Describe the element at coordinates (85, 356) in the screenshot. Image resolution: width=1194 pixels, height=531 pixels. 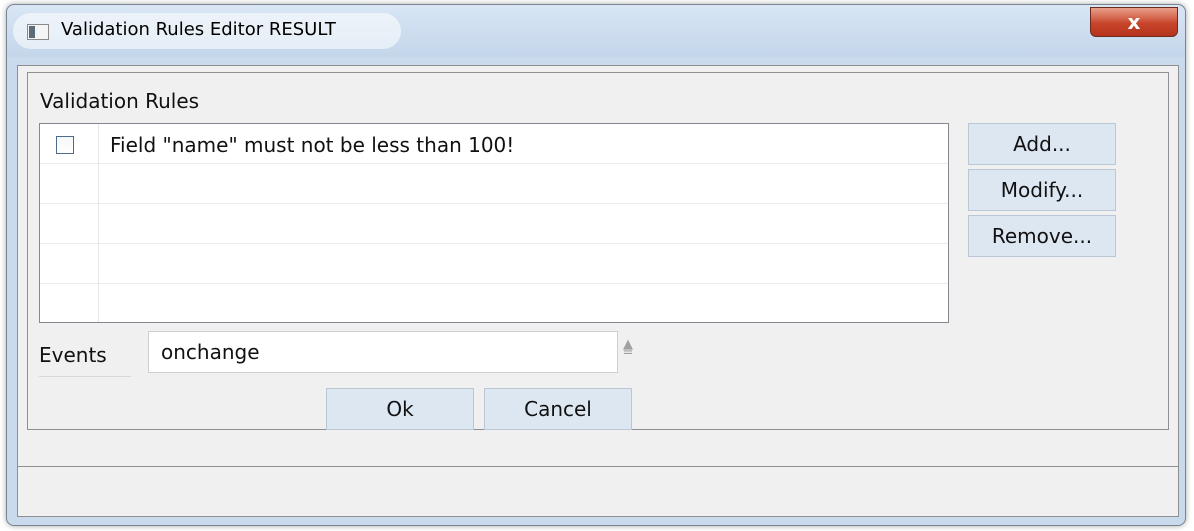
I see `events-label: Events` at that location.